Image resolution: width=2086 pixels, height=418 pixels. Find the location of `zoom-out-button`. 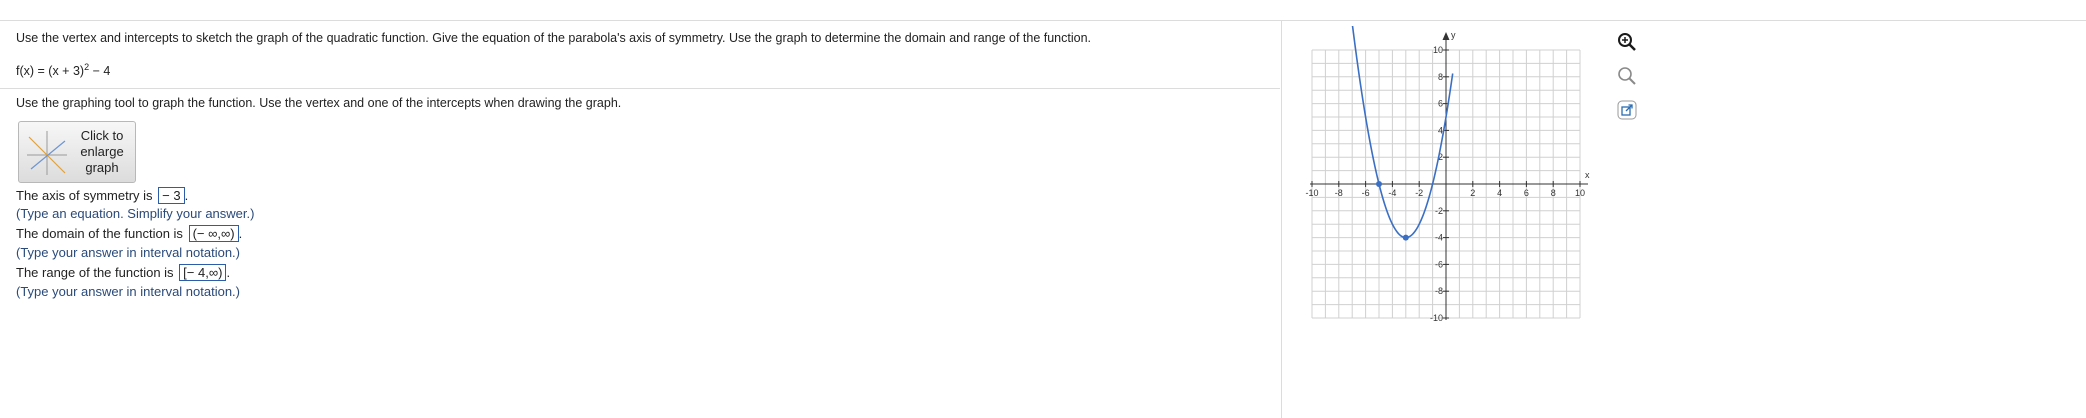

zoom-out-button is located at coordinates (1627, 76).